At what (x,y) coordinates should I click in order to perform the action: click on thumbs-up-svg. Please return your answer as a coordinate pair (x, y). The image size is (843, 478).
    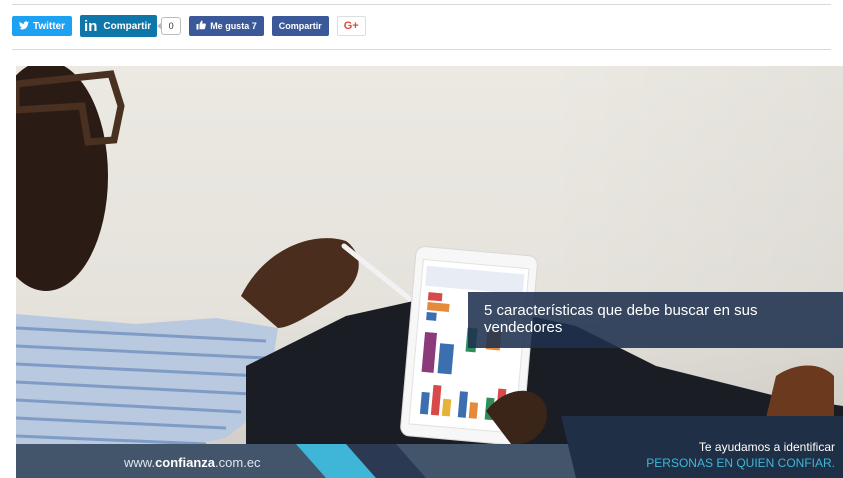
    Looking at the image, I should click on (201, 25).